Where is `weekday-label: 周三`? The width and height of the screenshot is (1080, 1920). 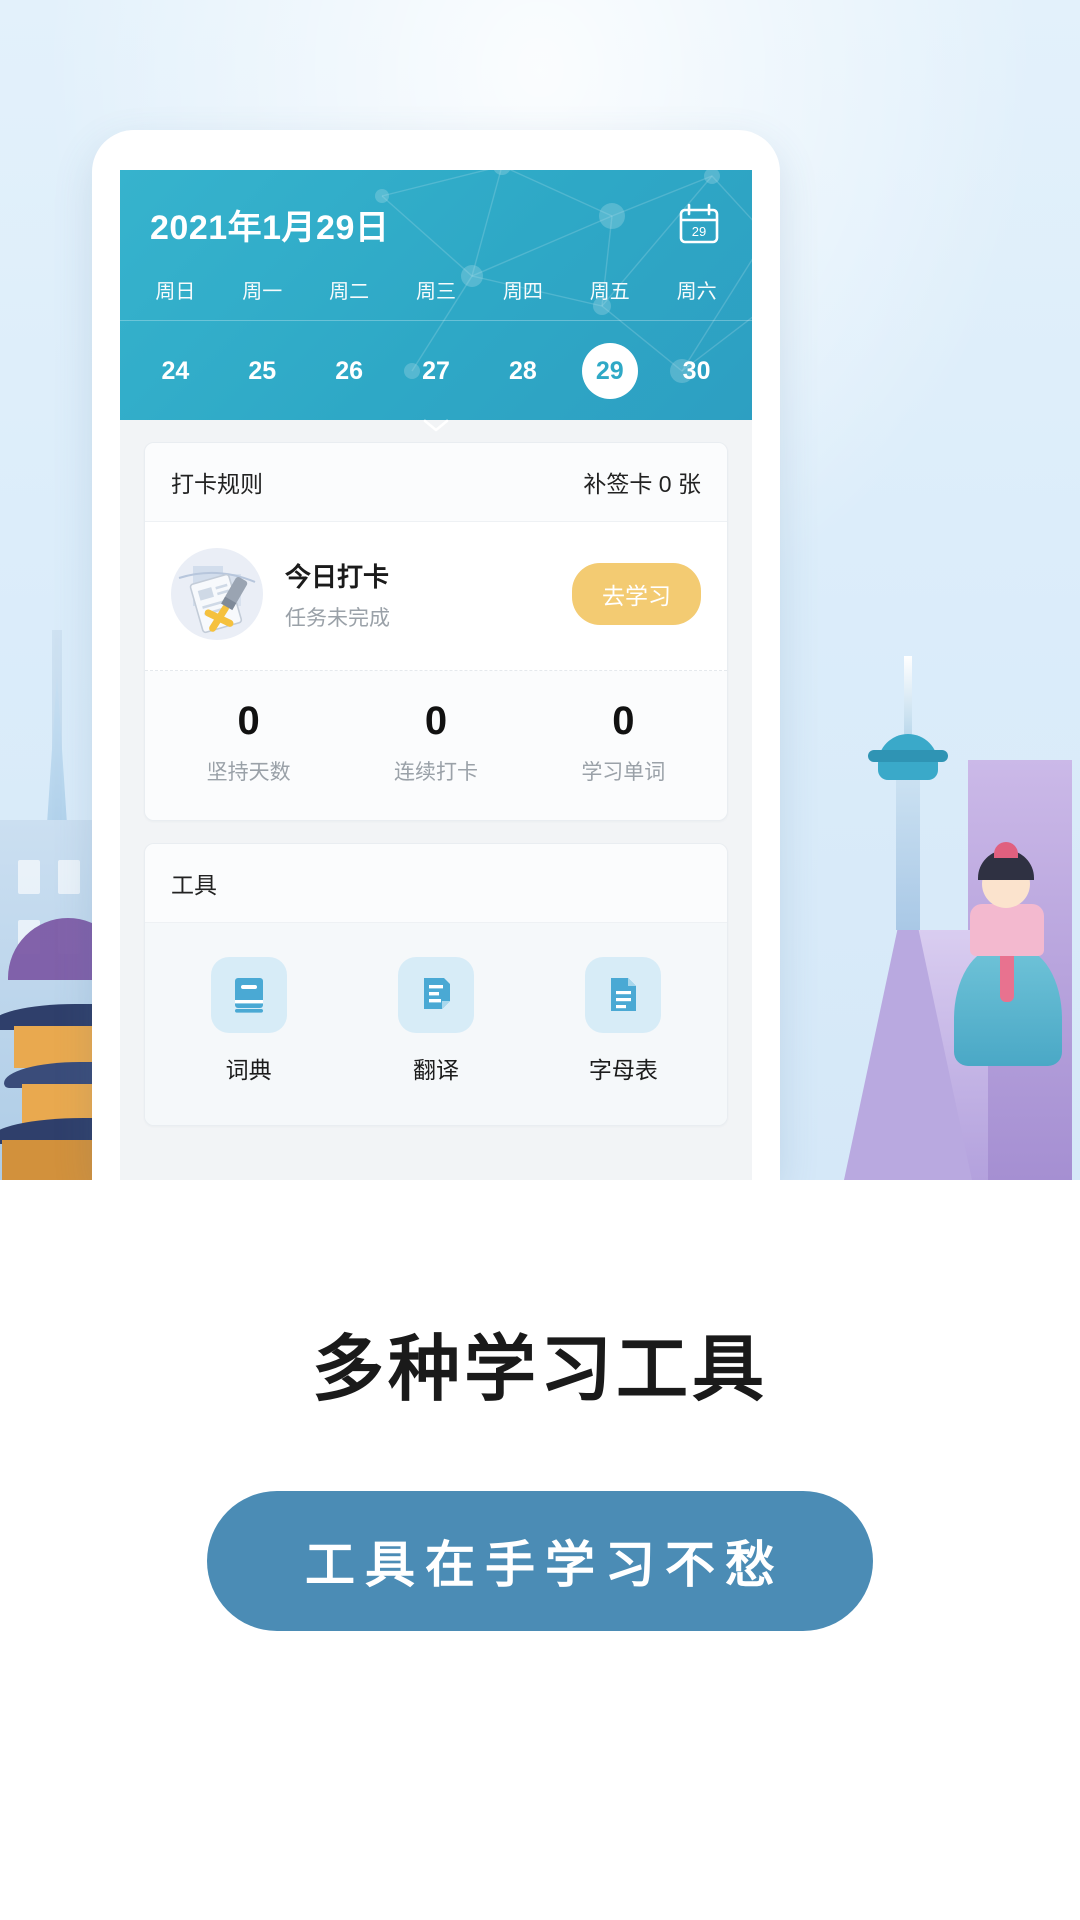
weekday-label: 周三 is located at coordinates (436, 292).